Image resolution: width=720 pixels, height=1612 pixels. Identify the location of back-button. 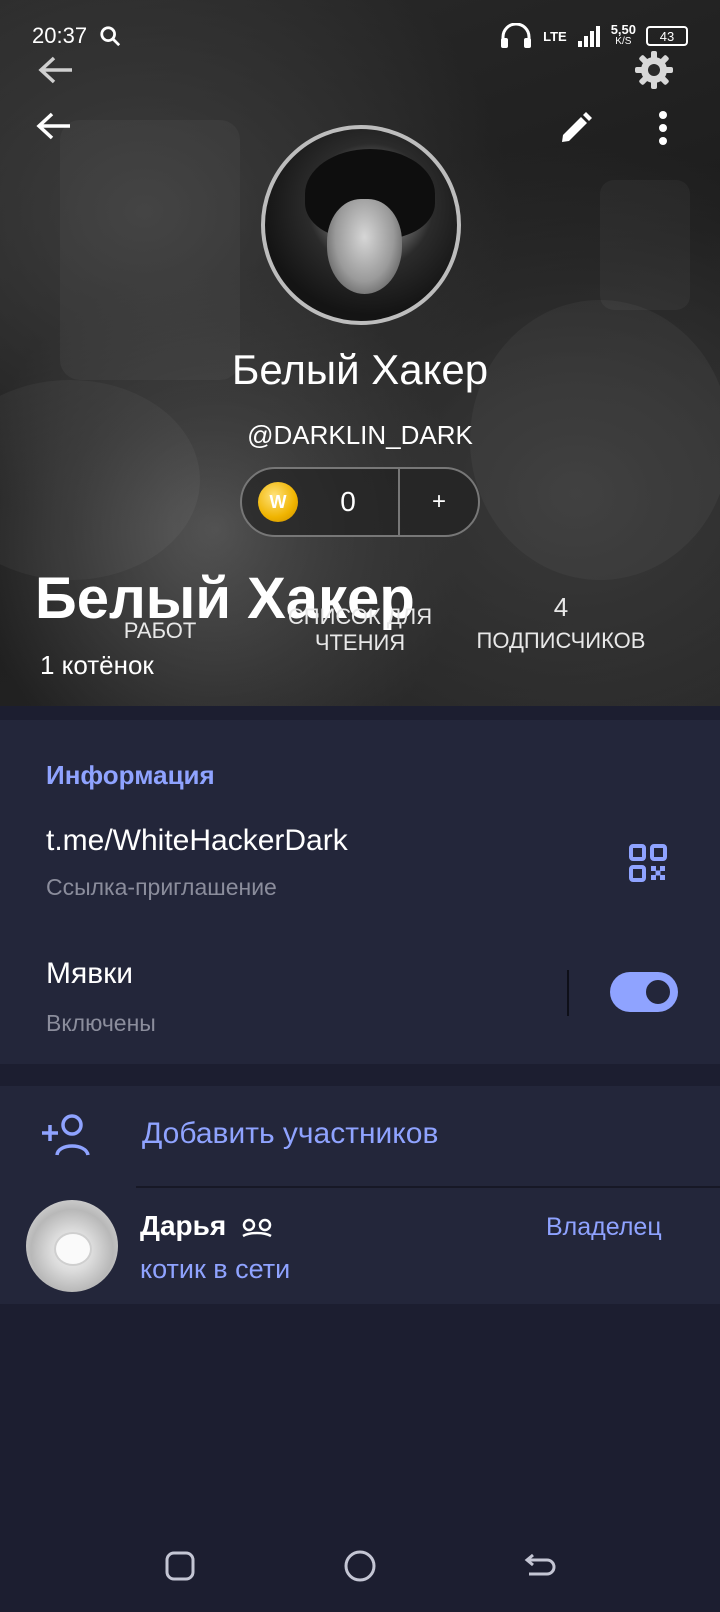
(54, 126).